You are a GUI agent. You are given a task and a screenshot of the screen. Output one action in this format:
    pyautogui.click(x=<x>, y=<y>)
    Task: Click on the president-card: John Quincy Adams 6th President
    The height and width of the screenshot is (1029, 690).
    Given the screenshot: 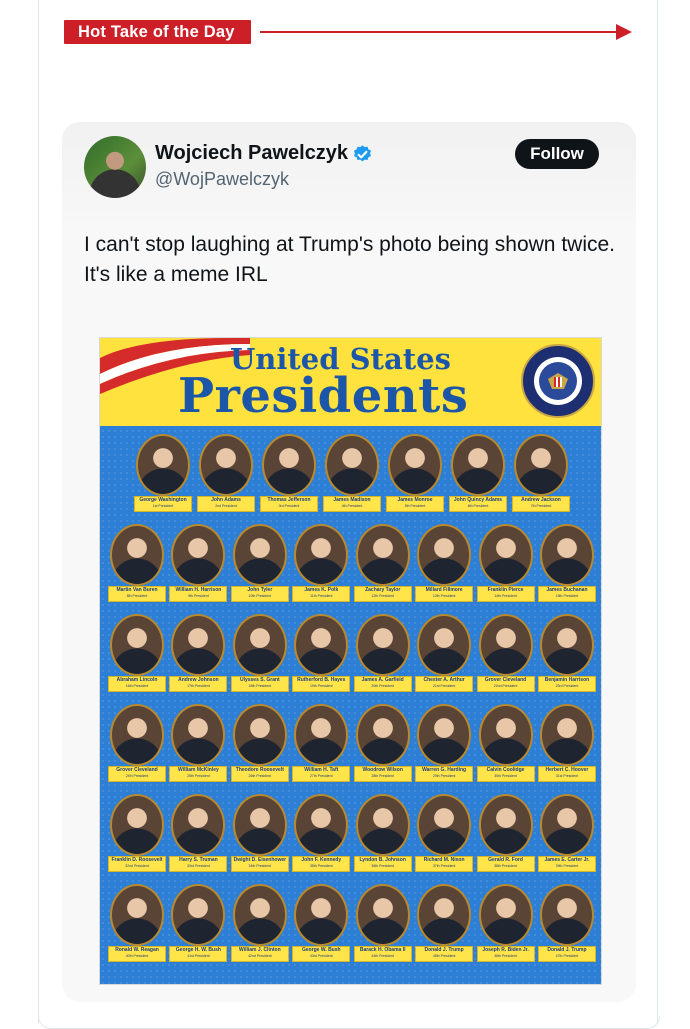 What is the action you would take?
    pyautogui.click(x=478, y=477)
    